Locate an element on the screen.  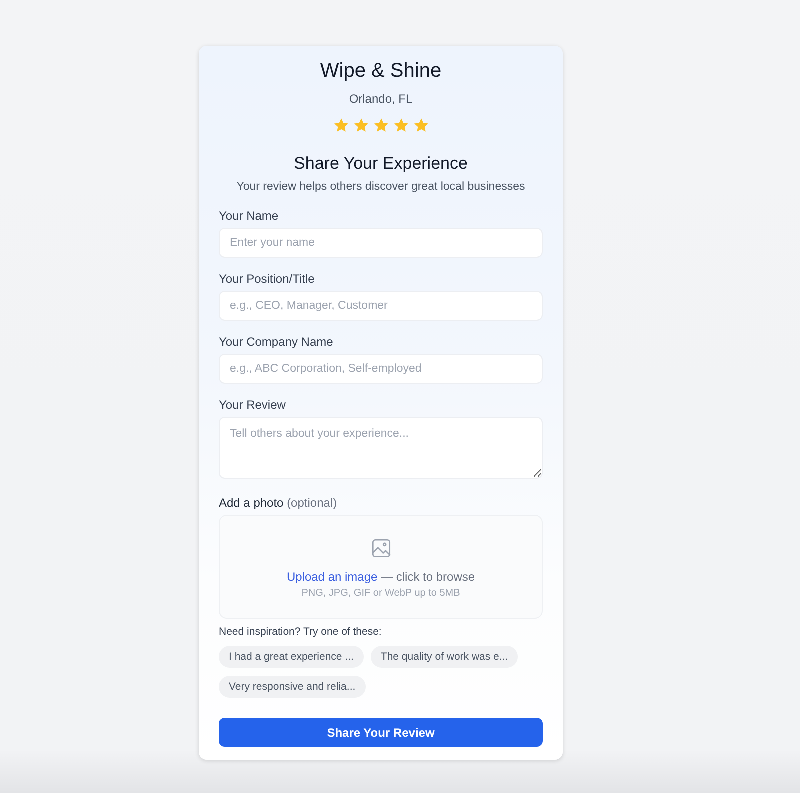
image-icon is located at coordinates (381, 548).